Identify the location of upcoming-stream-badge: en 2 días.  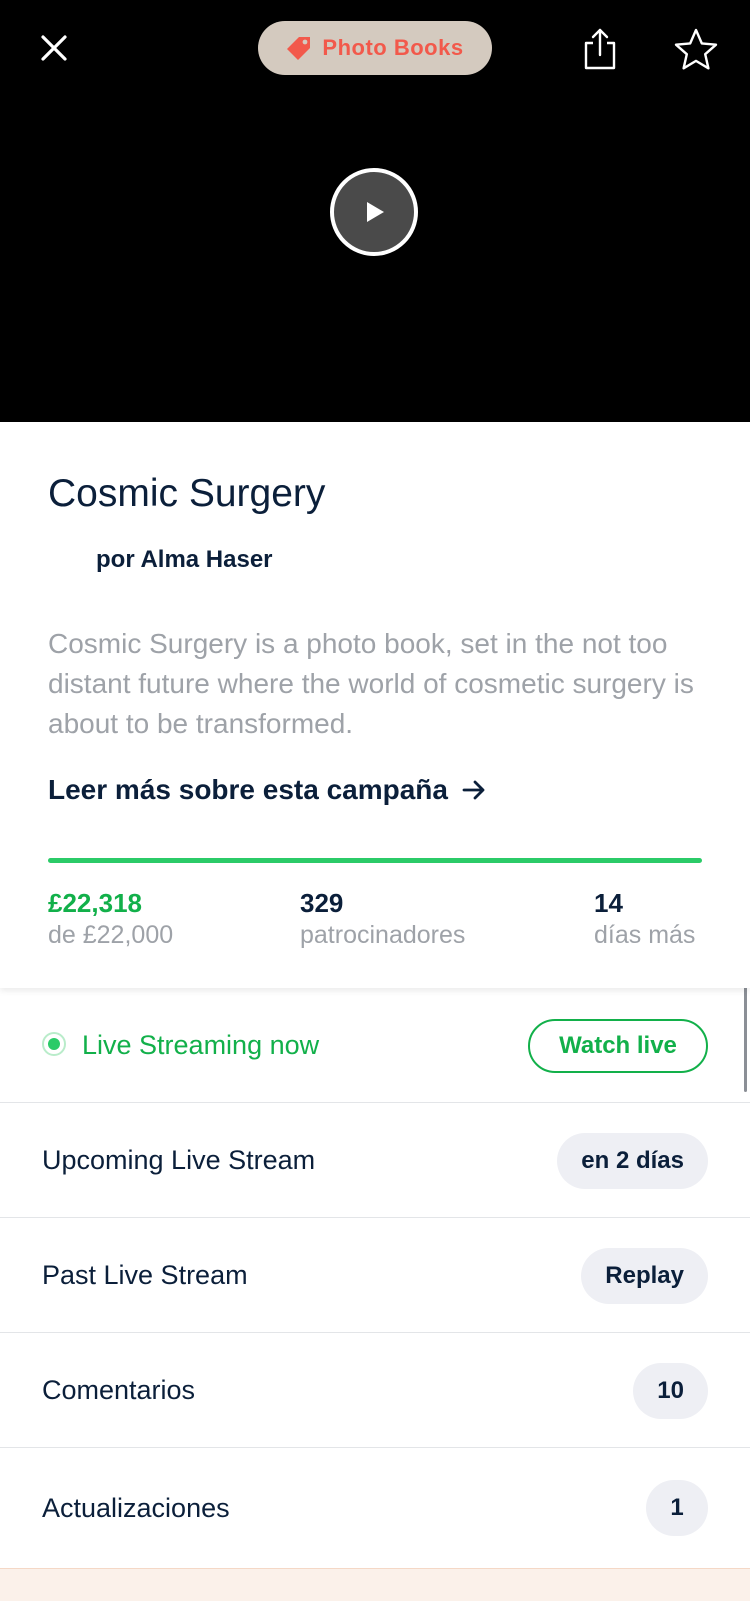
(632, 1161).